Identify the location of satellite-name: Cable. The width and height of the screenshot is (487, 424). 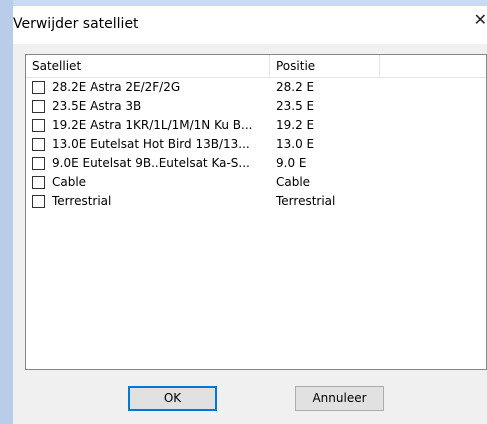
(69, 182).